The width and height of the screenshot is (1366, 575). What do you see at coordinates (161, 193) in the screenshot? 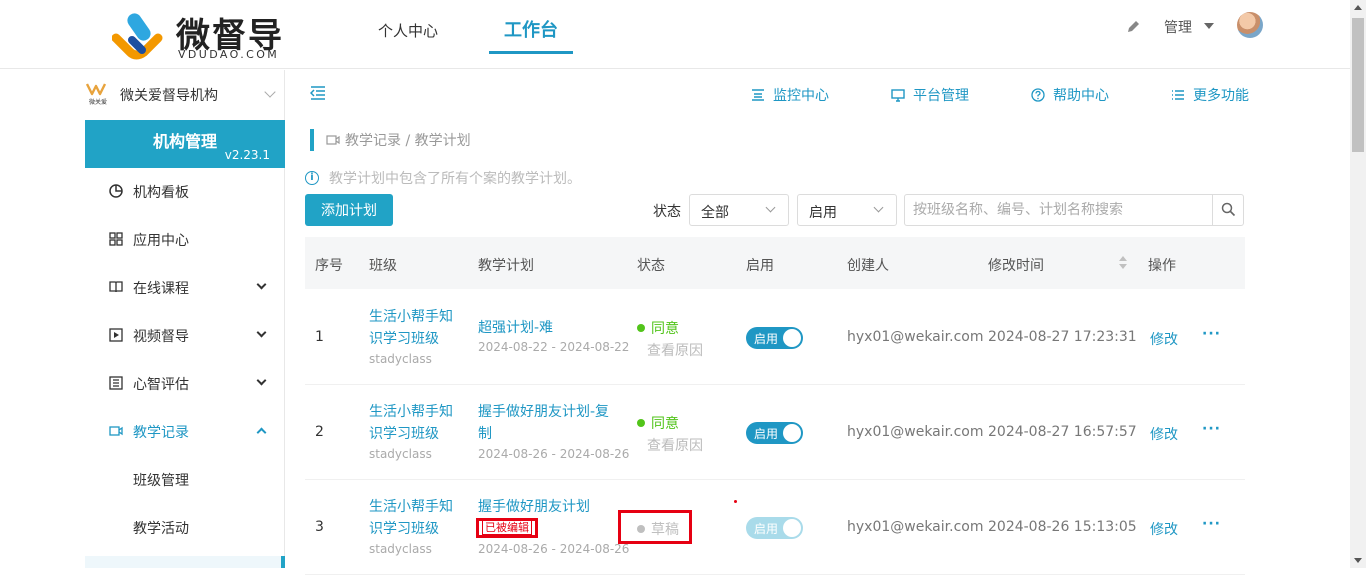
I see `sidebar-item-label: 机构看板` at bounding box center [161, 193].